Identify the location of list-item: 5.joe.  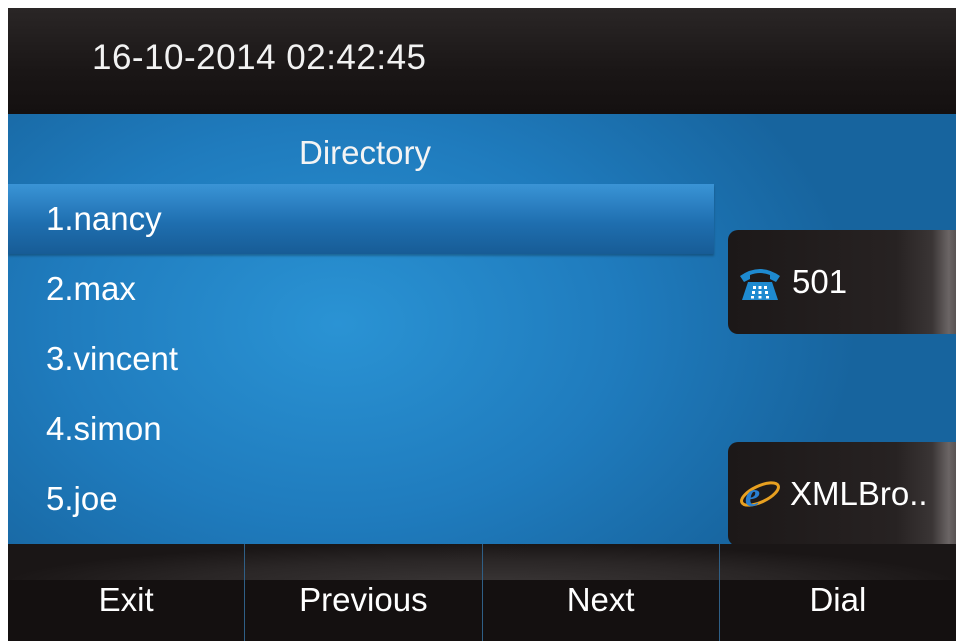
(361, 499).